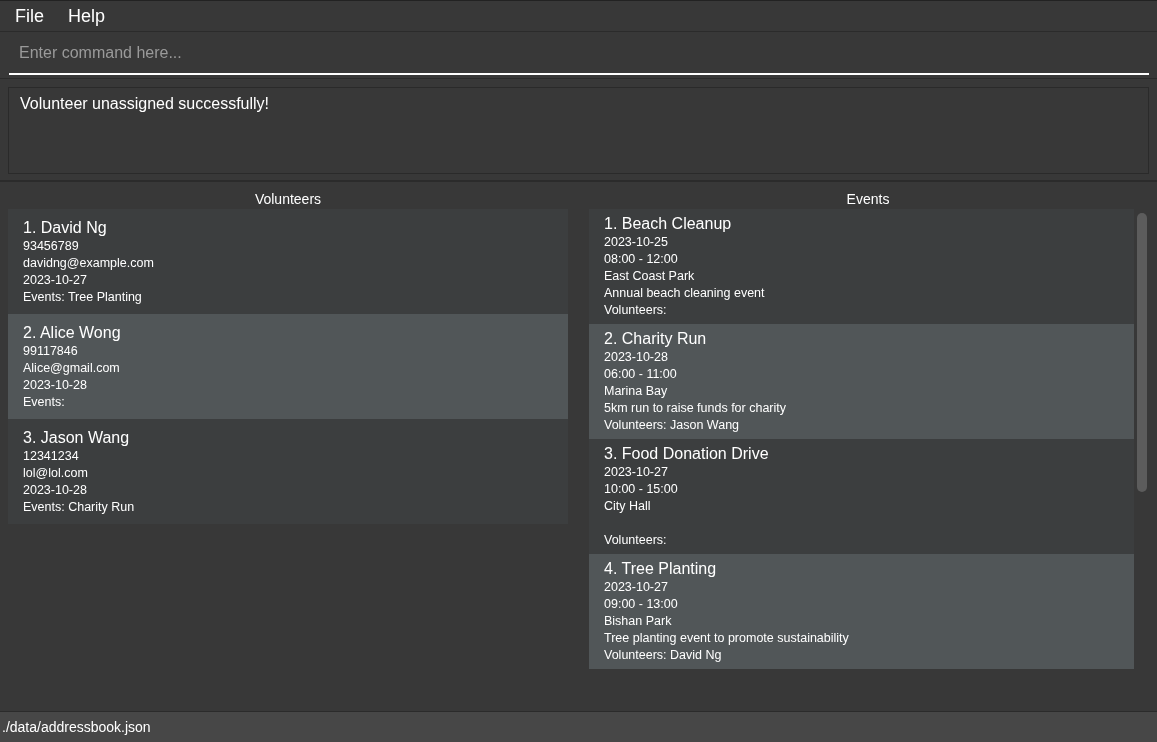  Describe the element at coordinates (640, 374) in the screenshot. I see `event-time: 06:00 - 11:00` at that location.